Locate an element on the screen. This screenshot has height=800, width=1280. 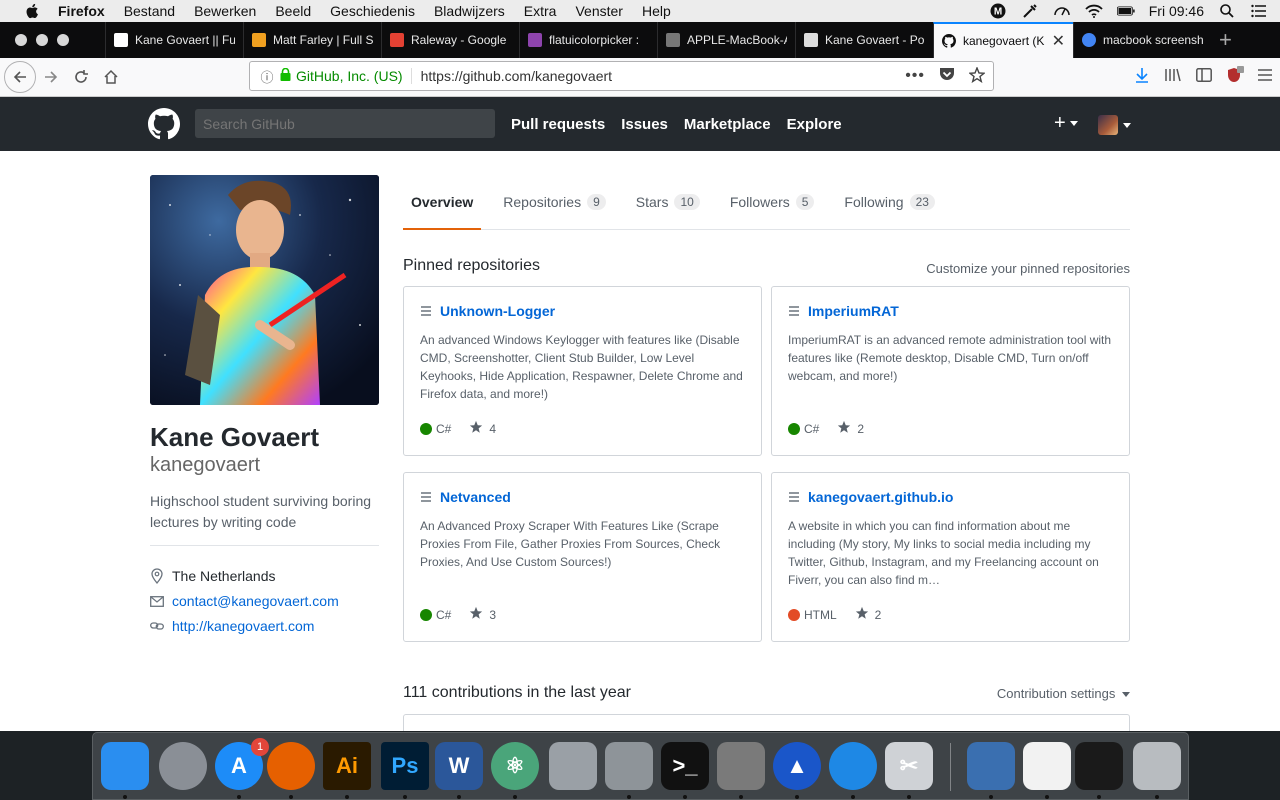
website-link: http://kanegovaert.com is located at coordinates (243, 626).